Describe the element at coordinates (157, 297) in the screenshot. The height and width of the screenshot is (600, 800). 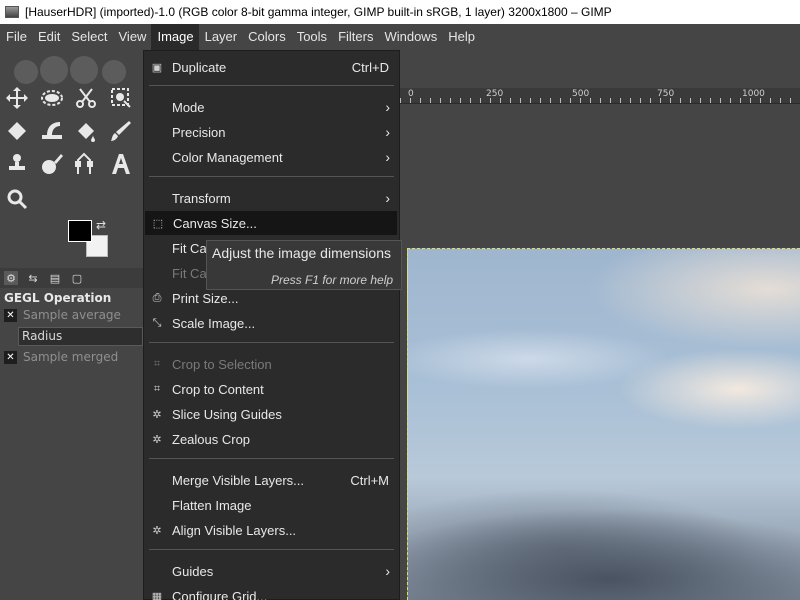
I see `print-icon: ⎙` at that location.